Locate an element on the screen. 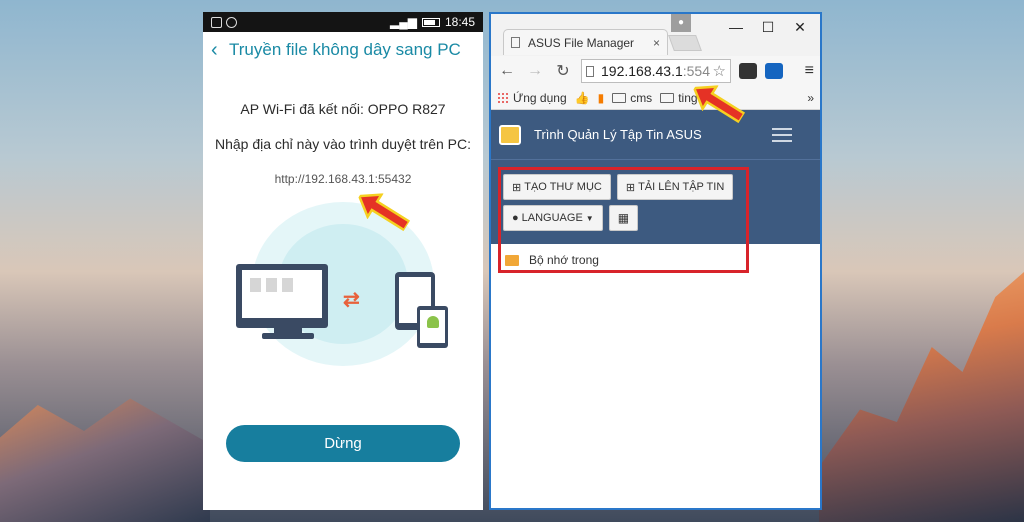 The height and width of the screenshot is (522, 1024). tab-title: ASUS File Manager is located at coordinates (581, 42).